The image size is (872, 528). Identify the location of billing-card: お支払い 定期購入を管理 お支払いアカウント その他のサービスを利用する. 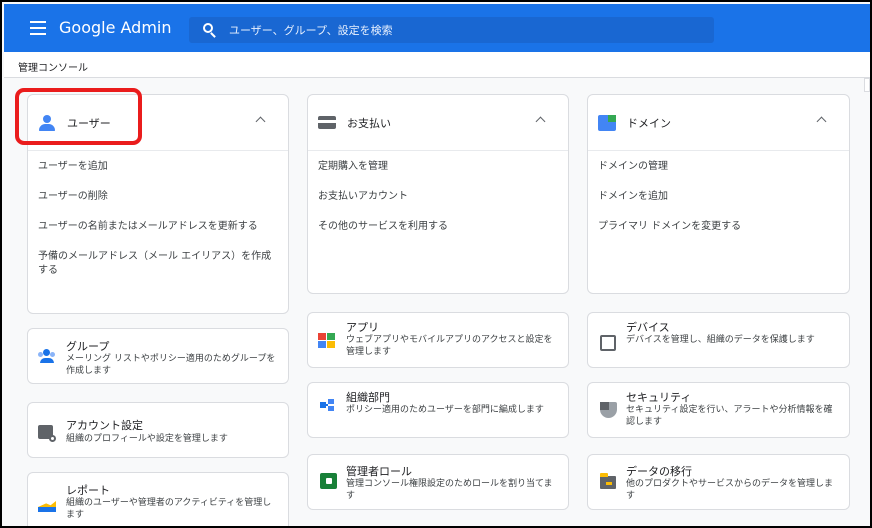
(438, 194).